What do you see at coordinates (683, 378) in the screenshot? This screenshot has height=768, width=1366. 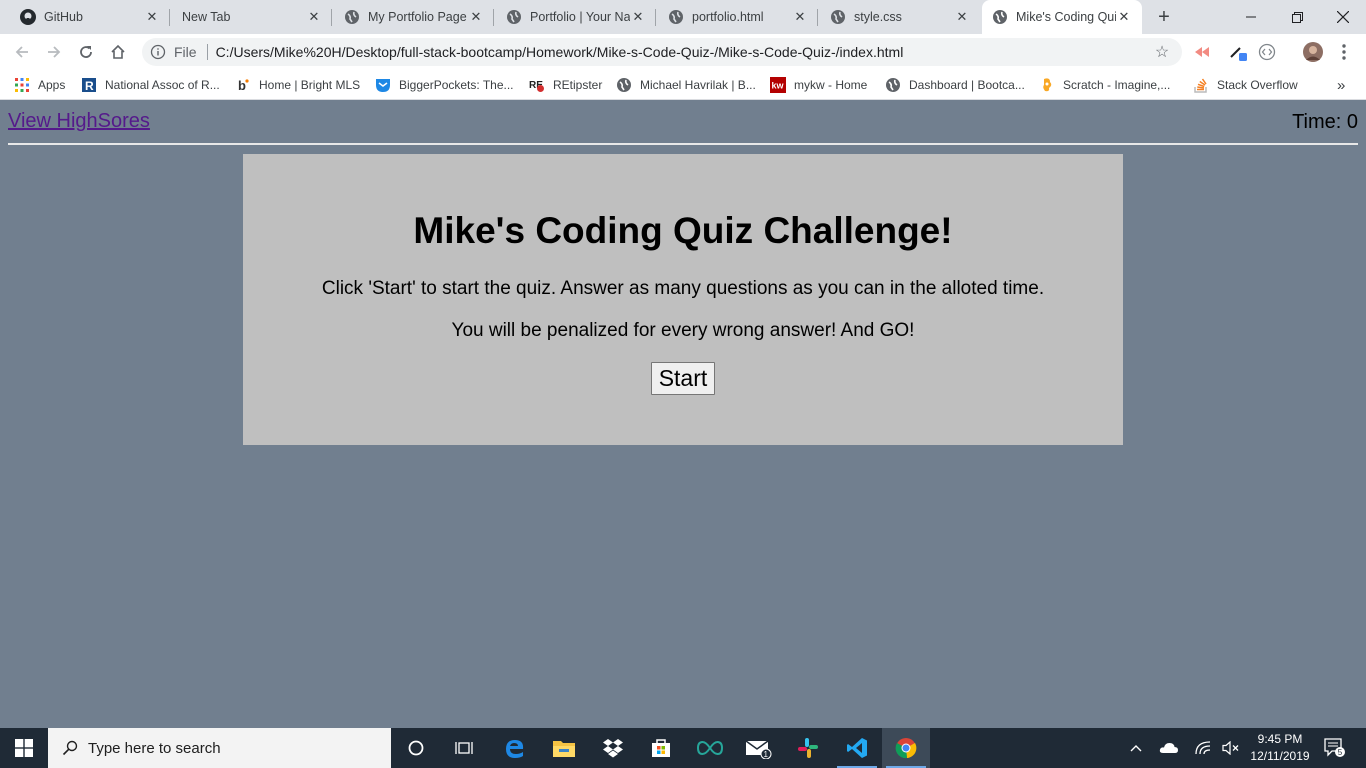 I see `start-button: Start` at bounding box center [683, 378].